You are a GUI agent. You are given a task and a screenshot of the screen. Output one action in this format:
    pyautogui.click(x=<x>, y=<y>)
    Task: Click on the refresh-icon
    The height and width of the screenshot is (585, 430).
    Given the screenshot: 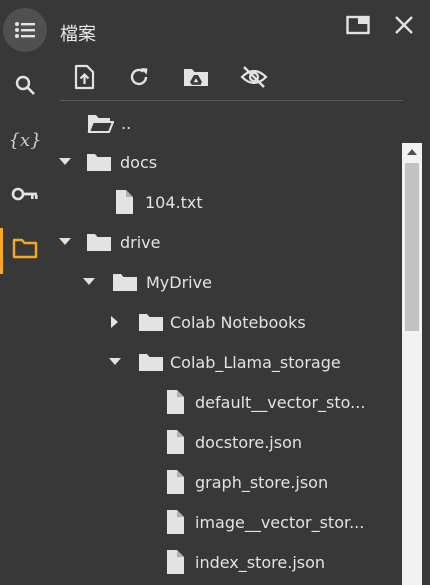 What is the action you would take?
    pyautogui.click(x=139, y=79)
    